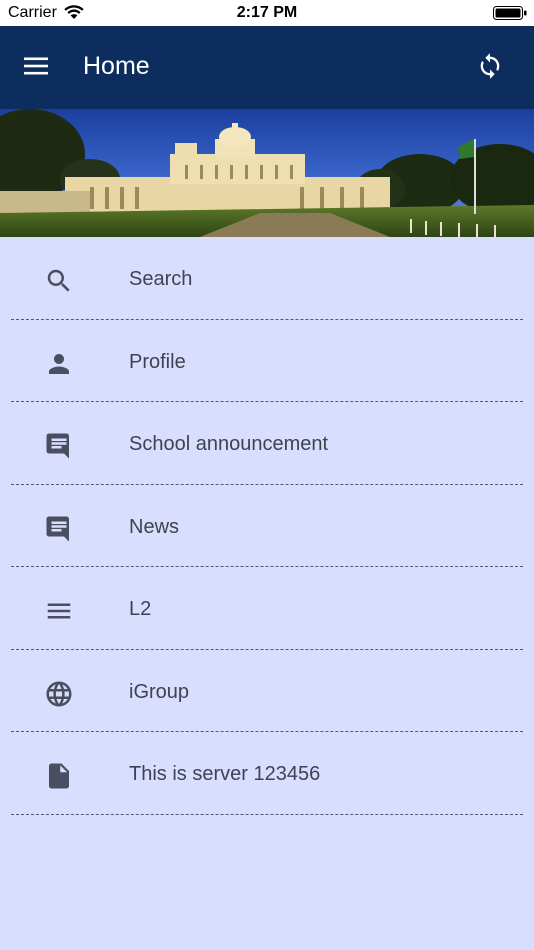 This screenshot has width=534, height=950. What do you see at coordinates (59, 694) in the screenshot?
I see `globe-icon` at bounding box center [59, 694].